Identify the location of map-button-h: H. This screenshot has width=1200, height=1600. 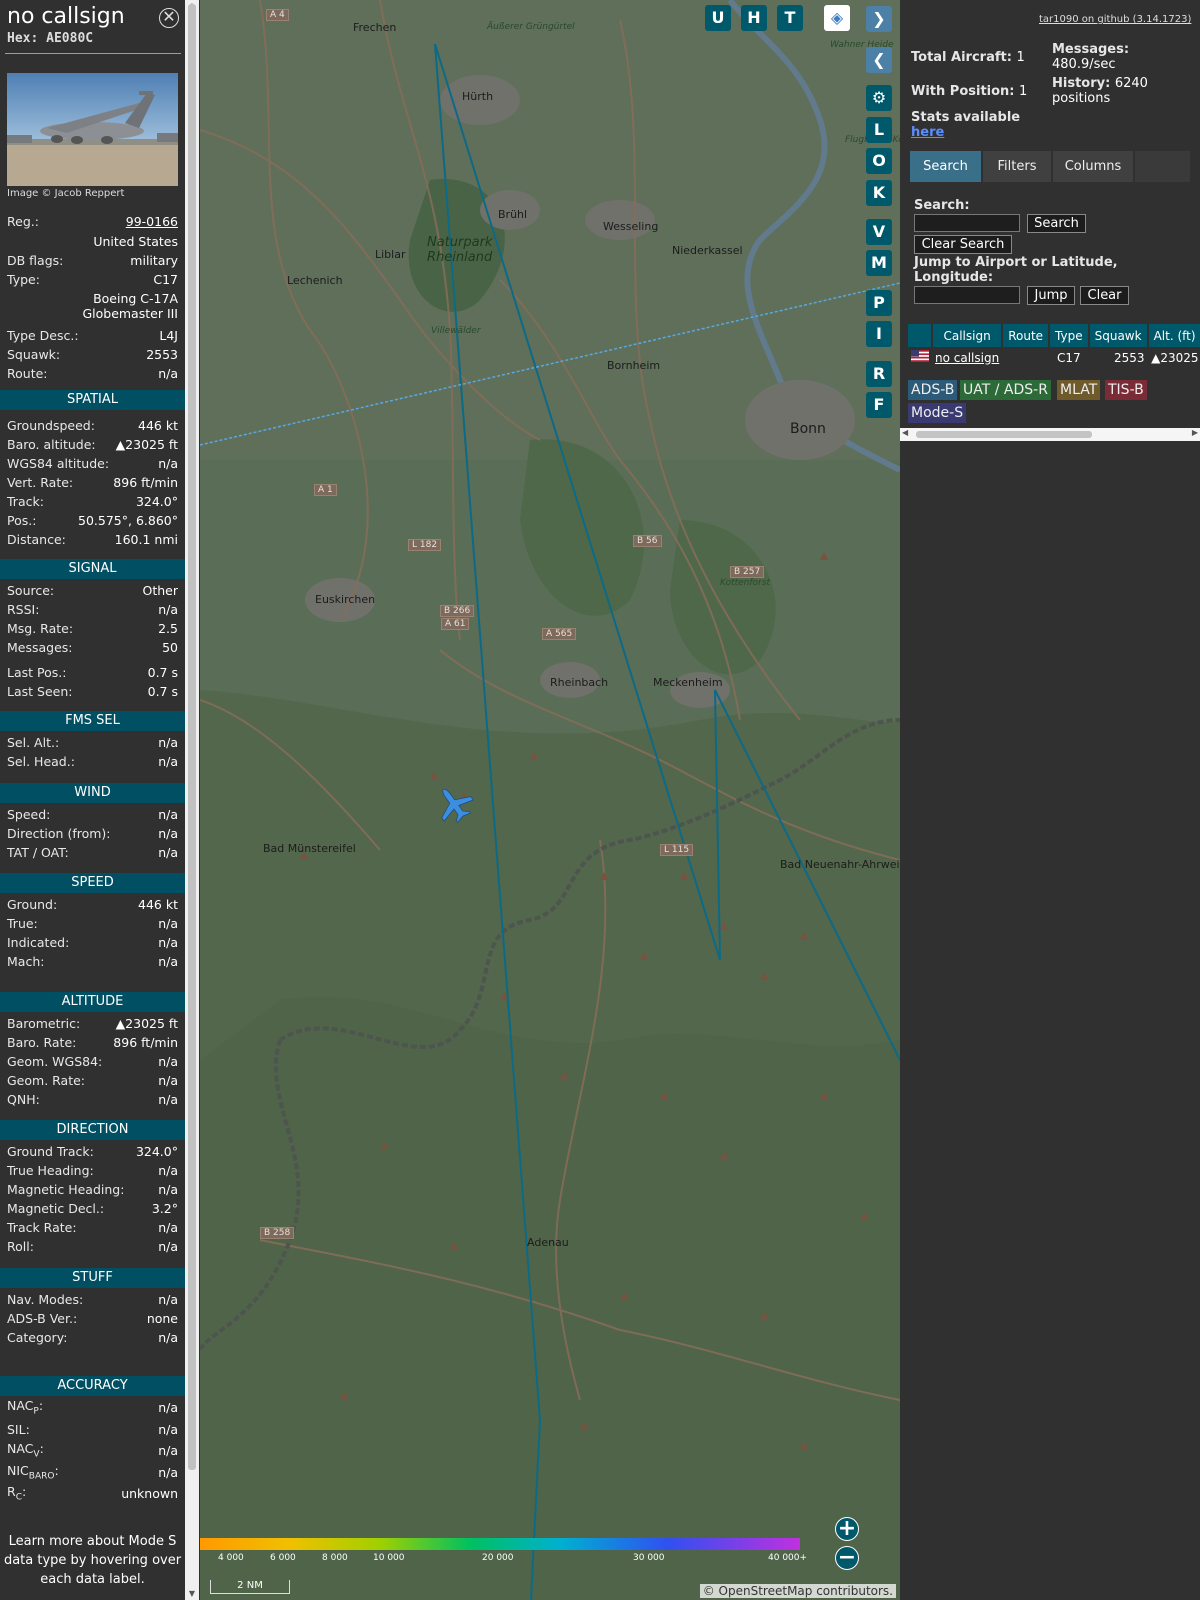
(754, 18).